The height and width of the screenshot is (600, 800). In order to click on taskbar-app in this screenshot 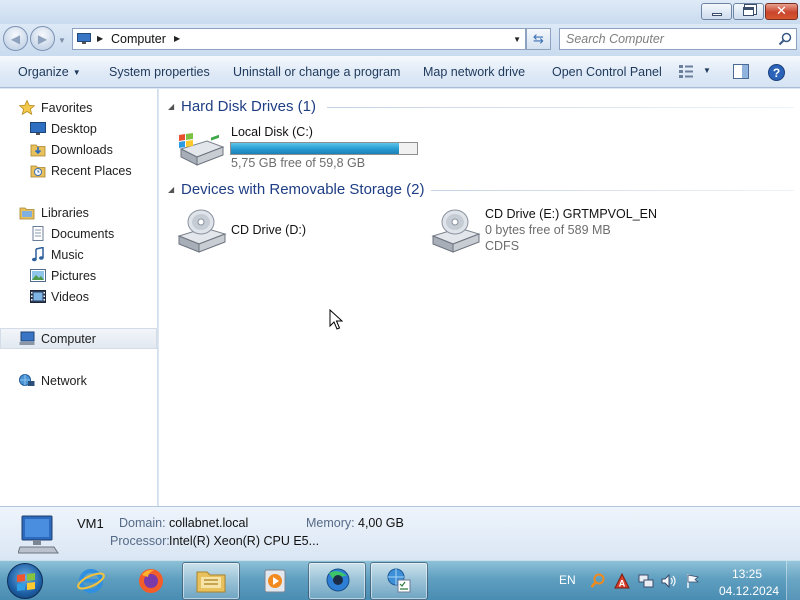, I will do `click(337, 581)`.